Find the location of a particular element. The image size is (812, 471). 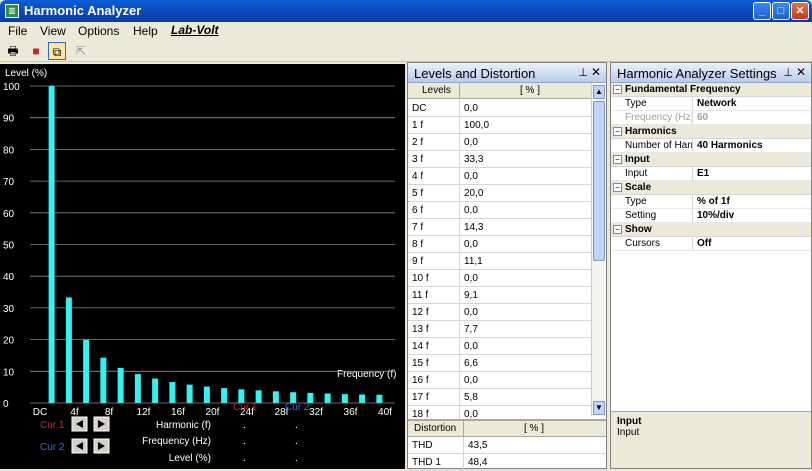

property-row: Type Network is located at coordinates (711, 104).